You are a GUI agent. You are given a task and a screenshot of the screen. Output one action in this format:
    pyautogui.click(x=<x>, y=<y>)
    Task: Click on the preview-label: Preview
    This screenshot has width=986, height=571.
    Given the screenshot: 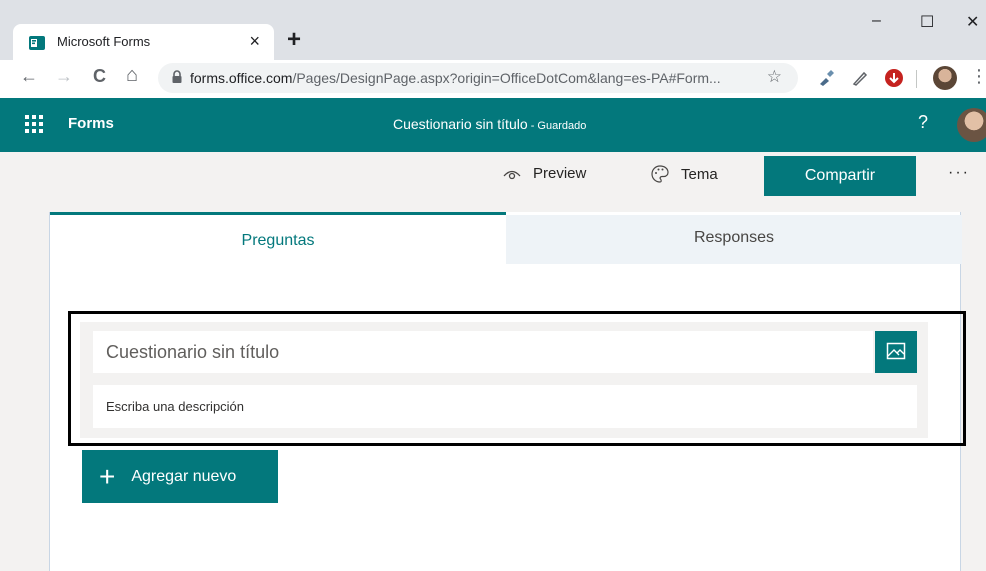 What is the action you would take?
    pyautogui.click(x=560, y=173)
    